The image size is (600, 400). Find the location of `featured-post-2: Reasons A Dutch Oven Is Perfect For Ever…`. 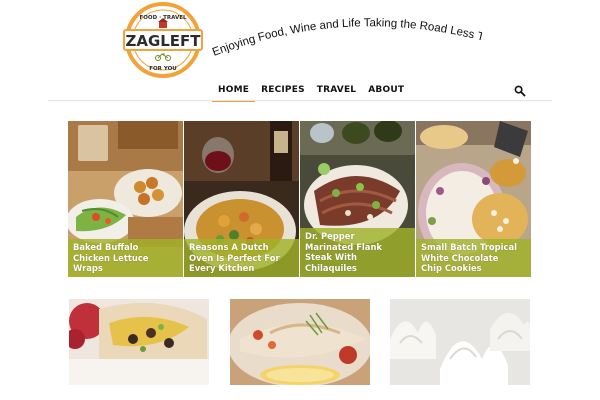

featured-post-2: Reasons A Dutch Oven Is Perfect For Ever… is located at coordinates (241, 199).